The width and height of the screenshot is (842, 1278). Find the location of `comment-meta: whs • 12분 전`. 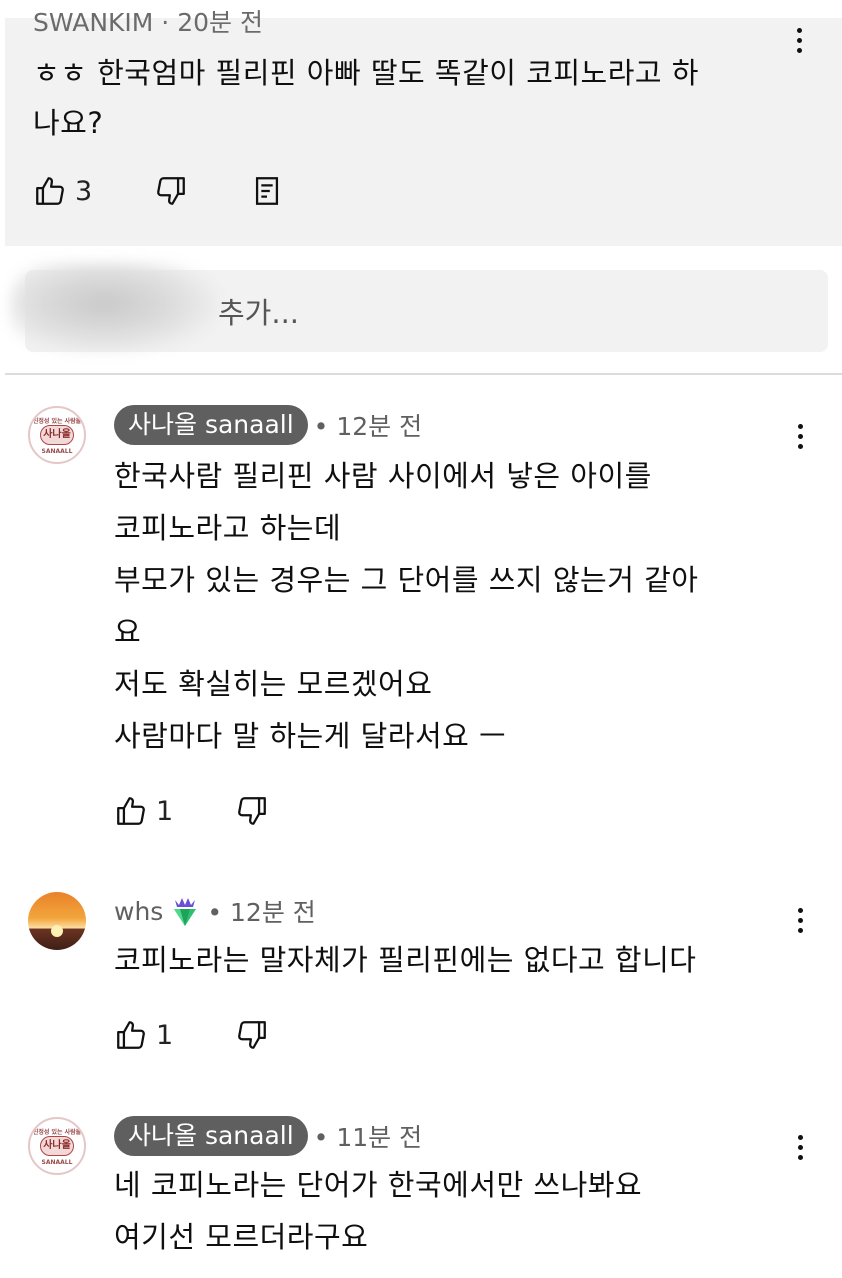

comment-meta: whs • 12분 전 is located at coordinates (215, 911).